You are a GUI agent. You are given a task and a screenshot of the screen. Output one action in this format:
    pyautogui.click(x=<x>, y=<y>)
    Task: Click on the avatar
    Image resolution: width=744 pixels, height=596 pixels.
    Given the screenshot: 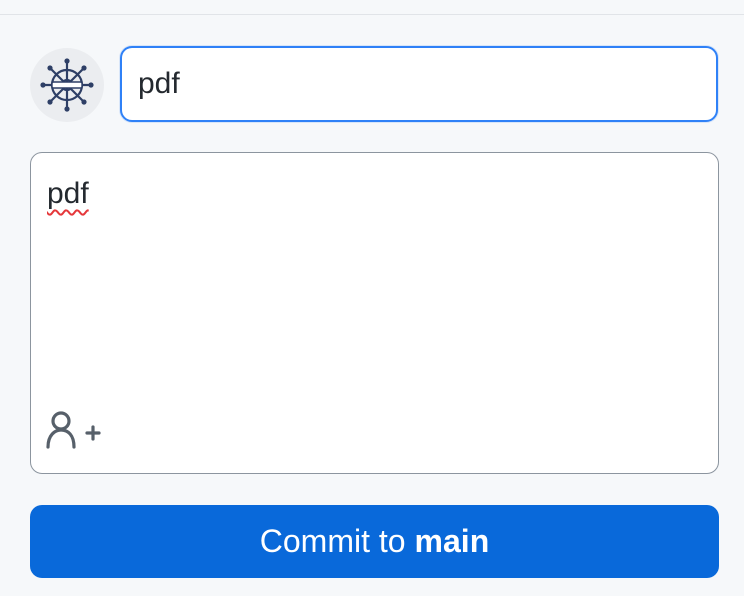 What is the action you would take?
    pyautogui.click(x=67, y=85)
    